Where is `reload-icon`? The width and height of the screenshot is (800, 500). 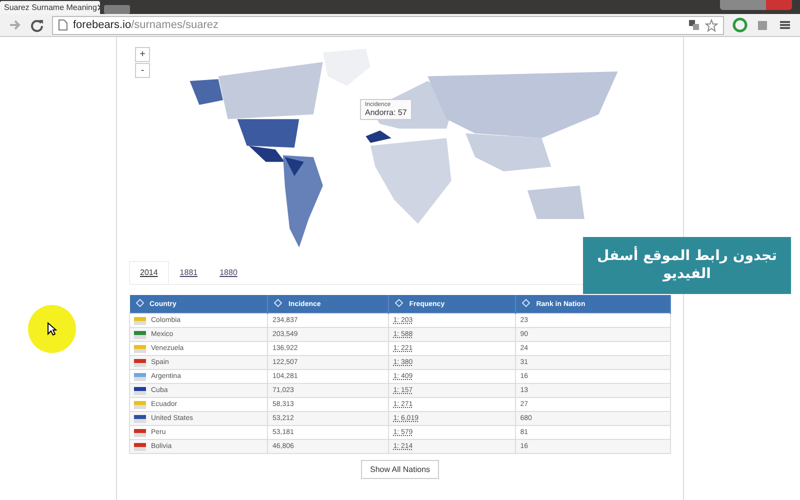 reload-icon is located at coordinates (37, 25).